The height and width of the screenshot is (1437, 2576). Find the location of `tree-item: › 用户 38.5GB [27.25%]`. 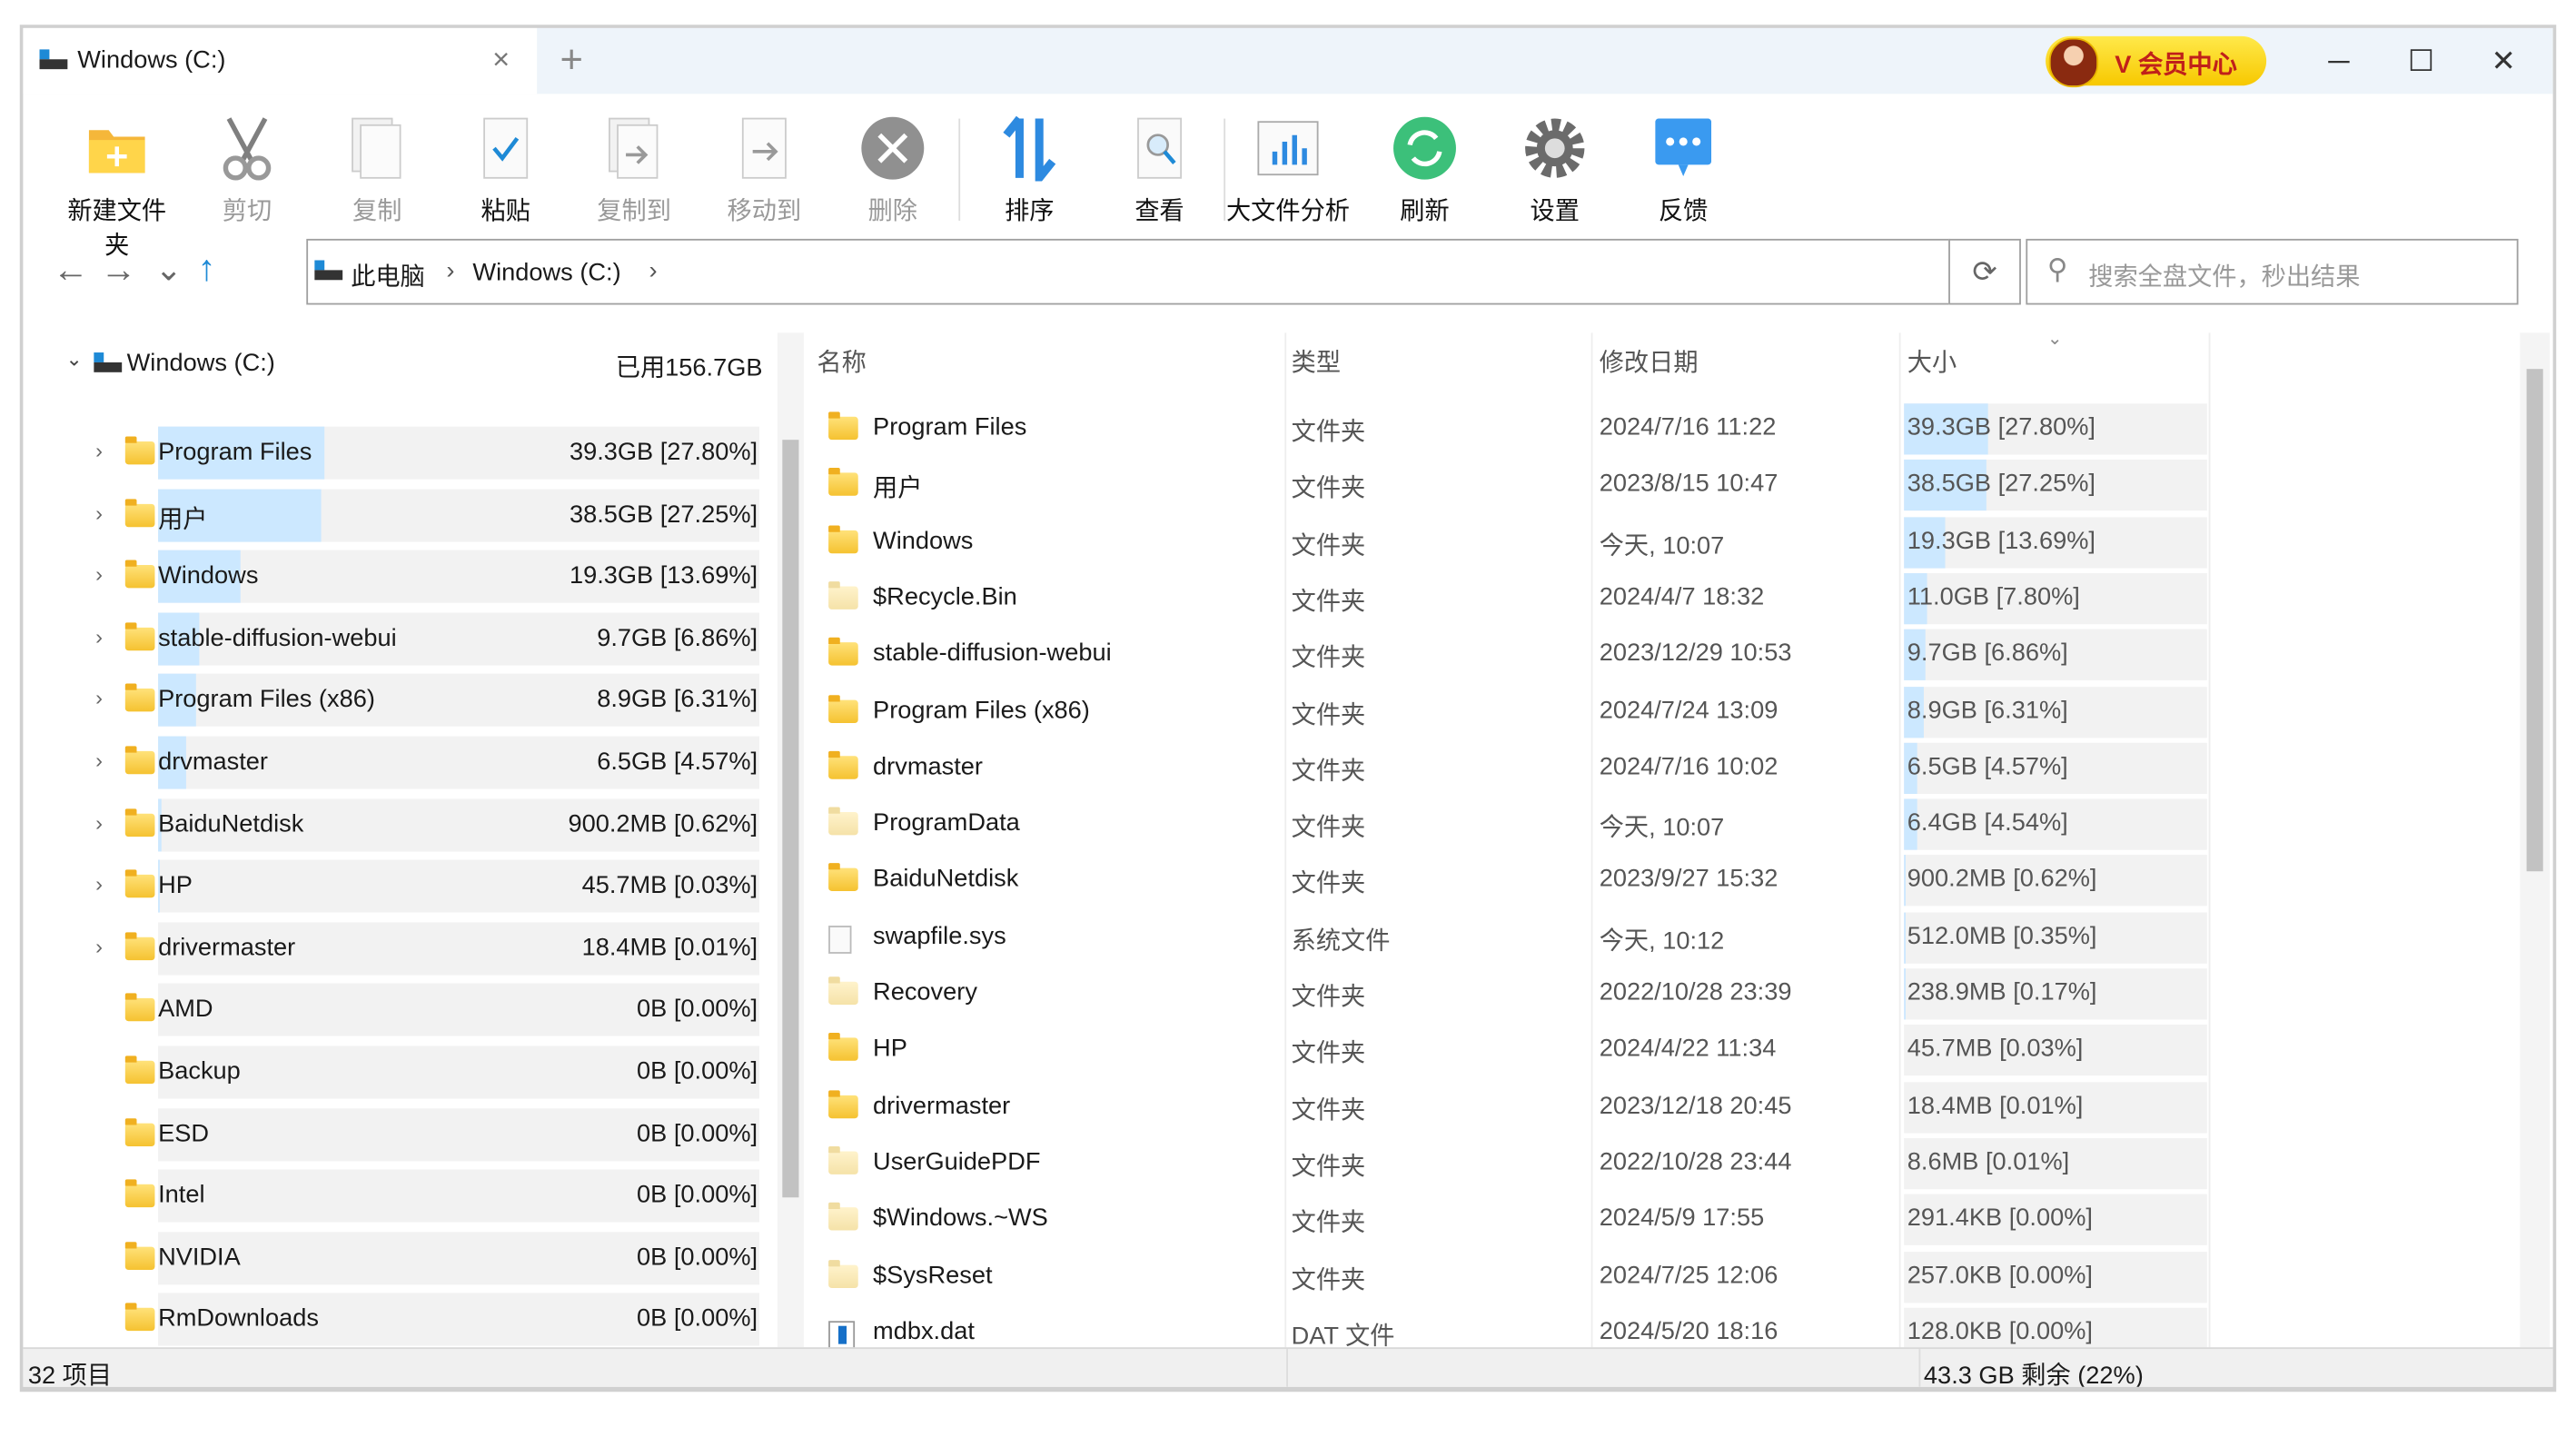

tree-item: › 用户 38.5GB [27.25%] is located at coordinates (398, 514).